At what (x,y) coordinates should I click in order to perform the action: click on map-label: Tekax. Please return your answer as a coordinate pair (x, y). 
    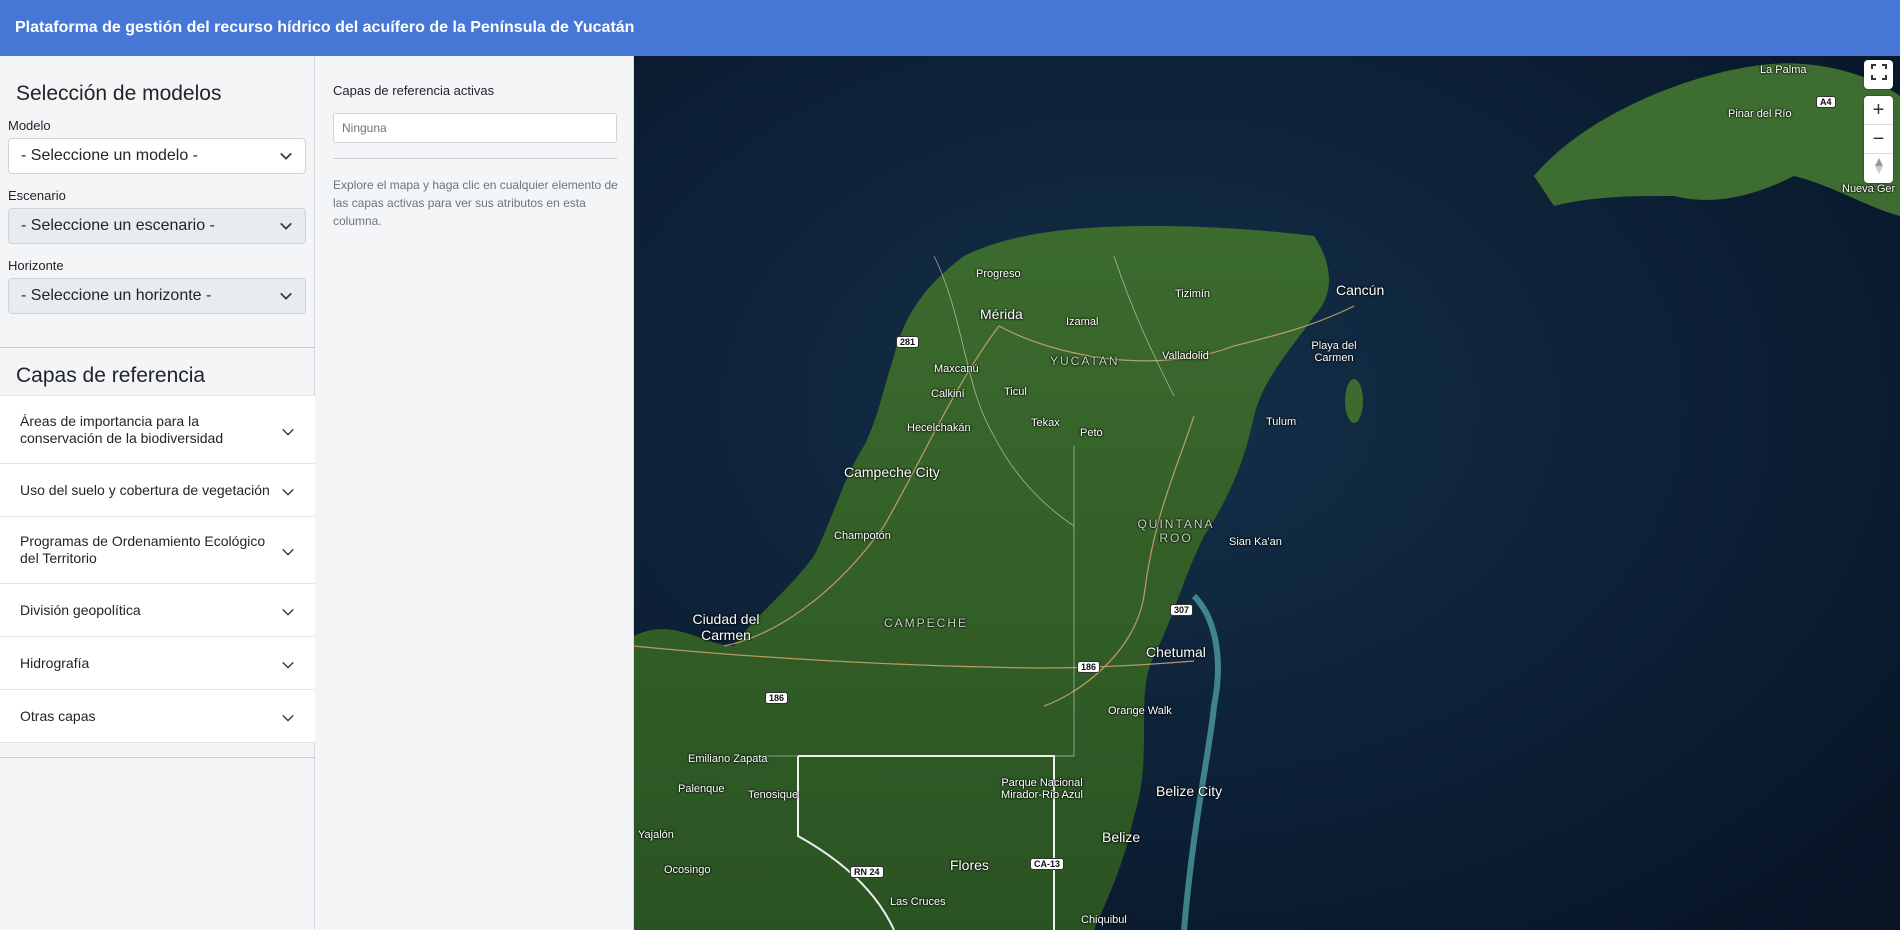
    Looking at the image, I should click on (1045, 423).